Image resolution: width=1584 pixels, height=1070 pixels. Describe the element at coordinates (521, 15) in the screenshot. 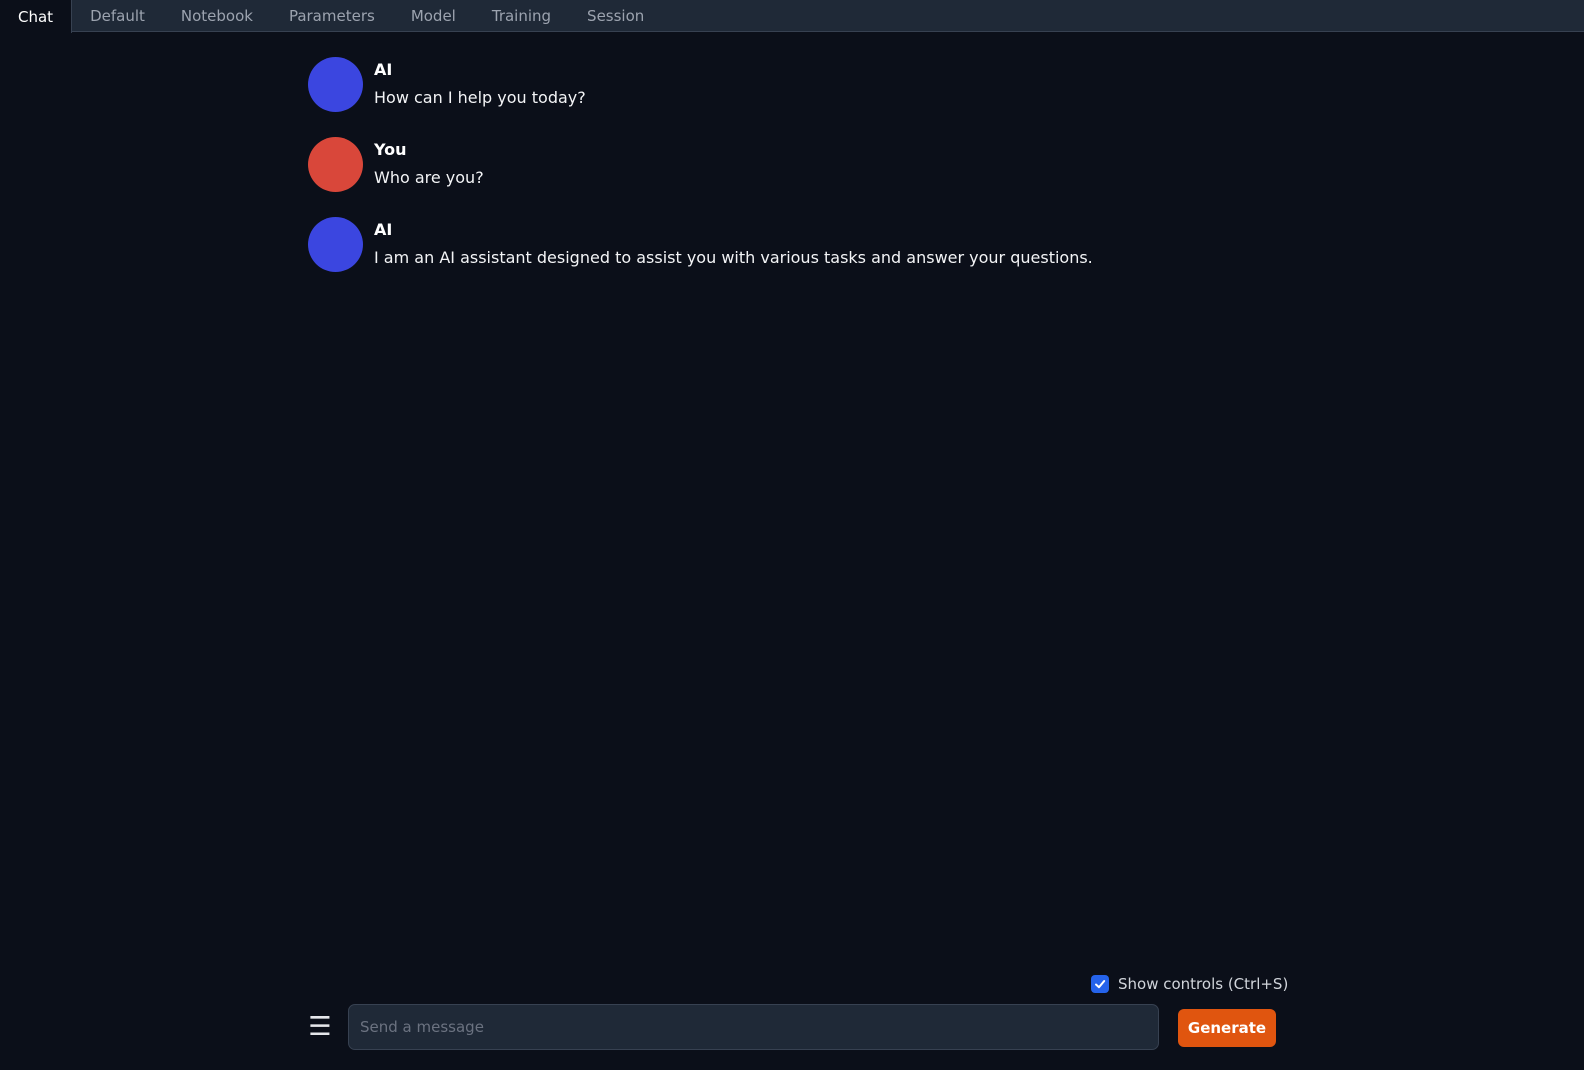

I see `tab-training: Training` at that location.